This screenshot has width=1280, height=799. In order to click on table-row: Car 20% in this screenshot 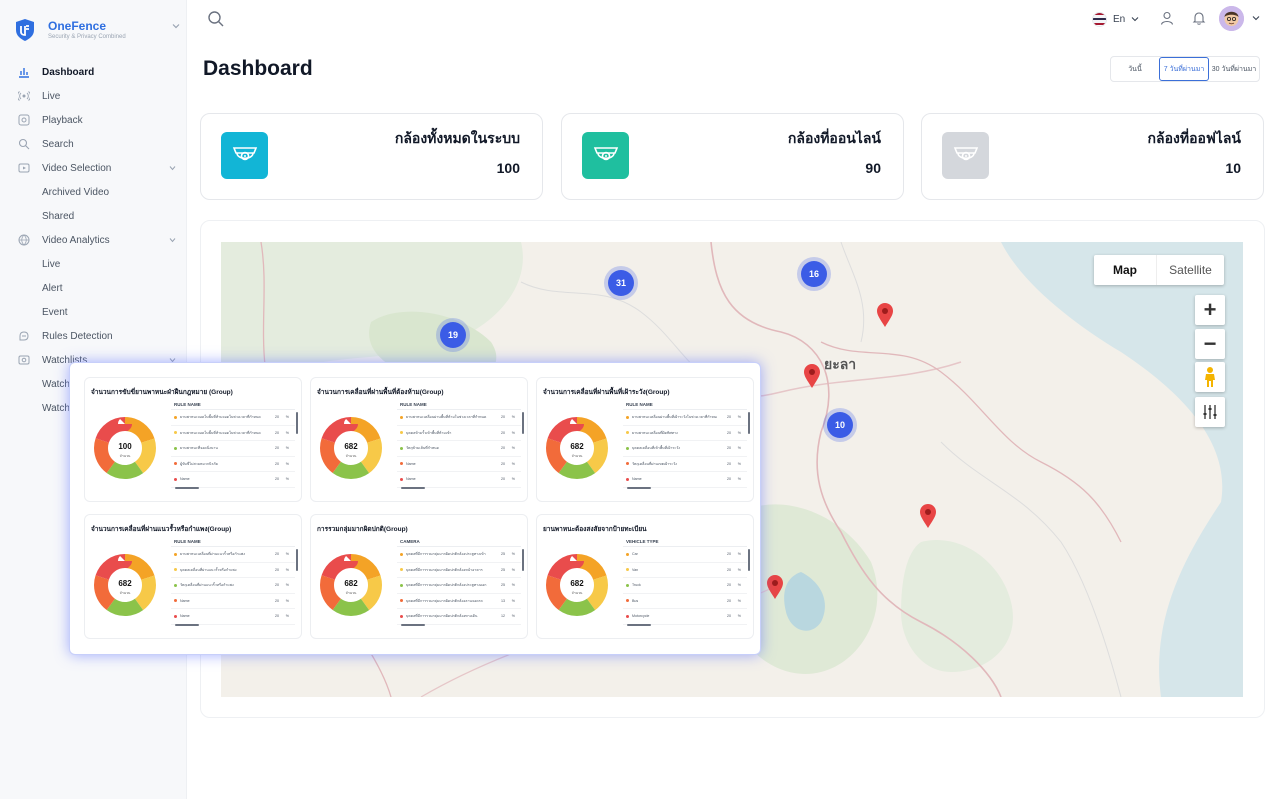, I will do `click(685, 555)`.